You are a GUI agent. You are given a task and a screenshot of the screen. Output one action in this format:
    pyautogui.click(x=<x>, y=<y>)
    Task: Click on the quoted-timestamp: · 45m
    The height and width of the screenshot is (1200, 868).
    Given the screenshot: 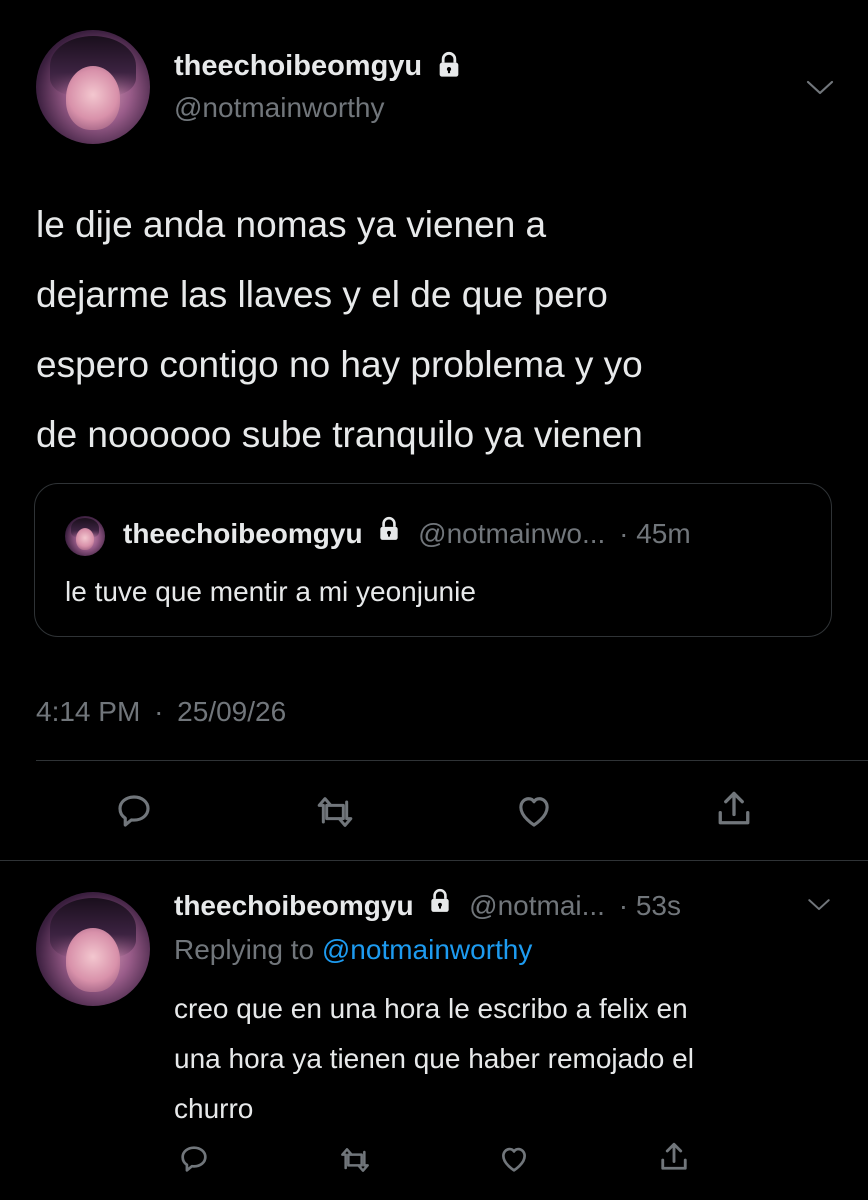 What is the action you would take?
    pyautogui.click(x=655, y=533)
    